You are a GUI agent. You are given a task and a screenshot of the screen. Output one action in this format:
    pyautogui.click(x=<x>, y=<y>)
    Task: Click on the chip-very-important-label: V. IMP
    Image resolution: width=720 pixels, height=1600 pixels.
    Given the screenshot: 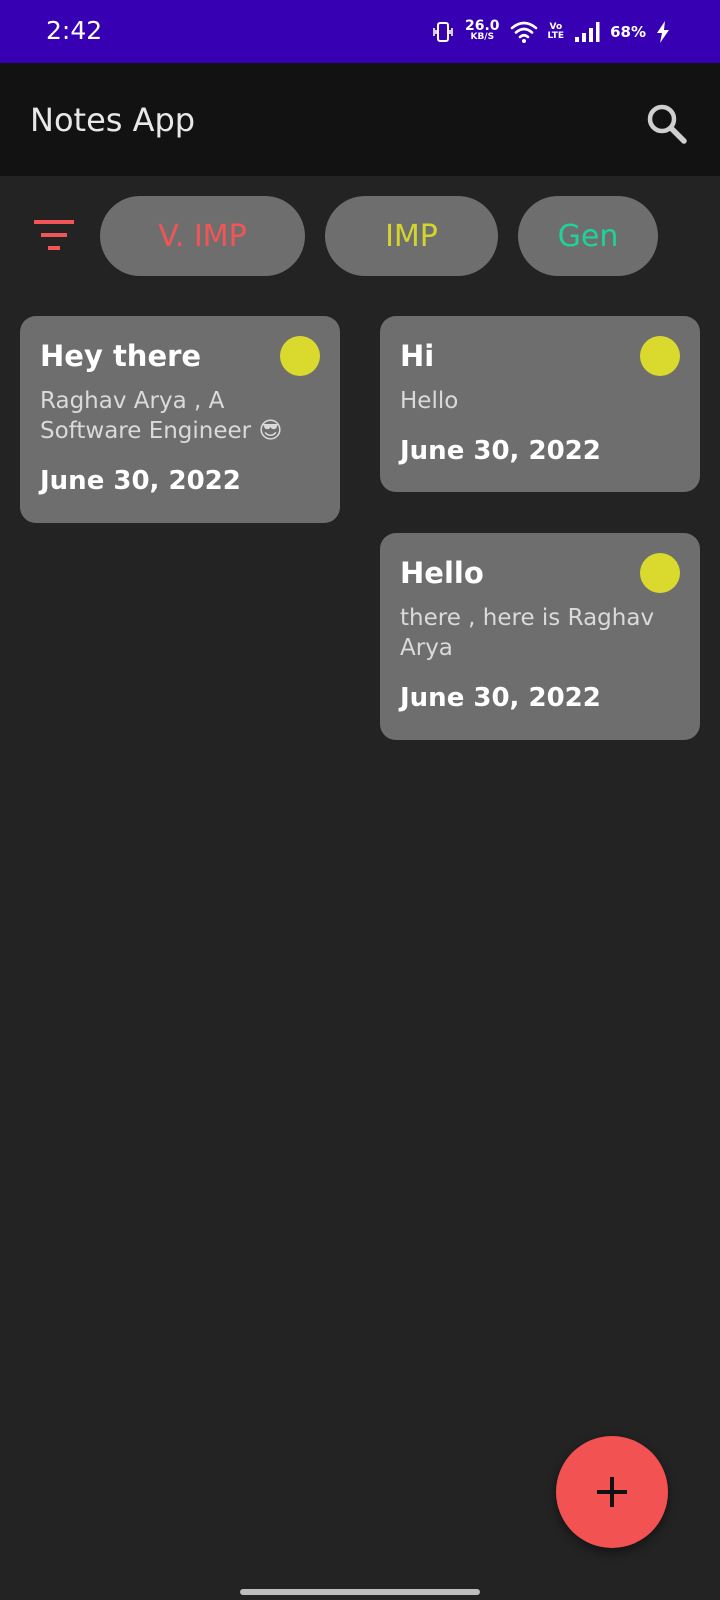 What is the action you would take?
    pyautogui.click(x=202, y=236)
    